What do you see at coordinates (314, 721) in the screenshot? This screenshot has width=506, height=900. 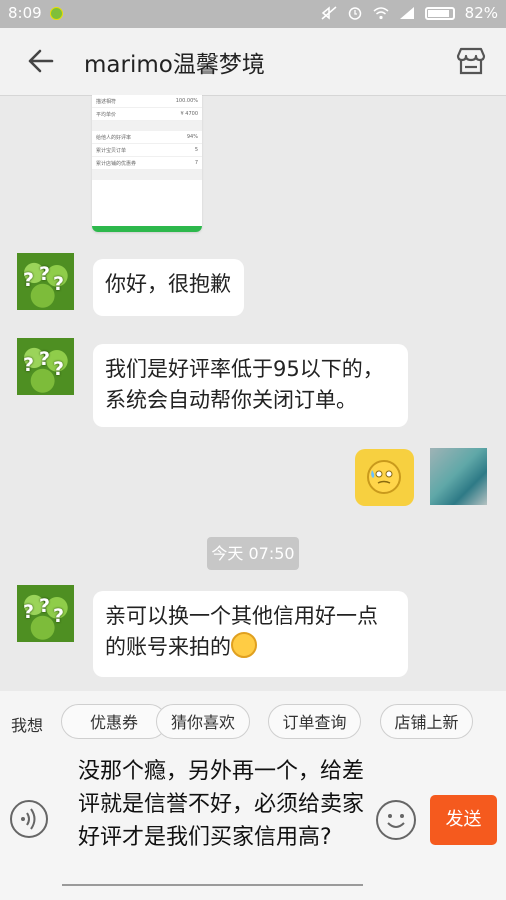 I see `chip-order-query: 订单查询` at bounding box center [314, 721].